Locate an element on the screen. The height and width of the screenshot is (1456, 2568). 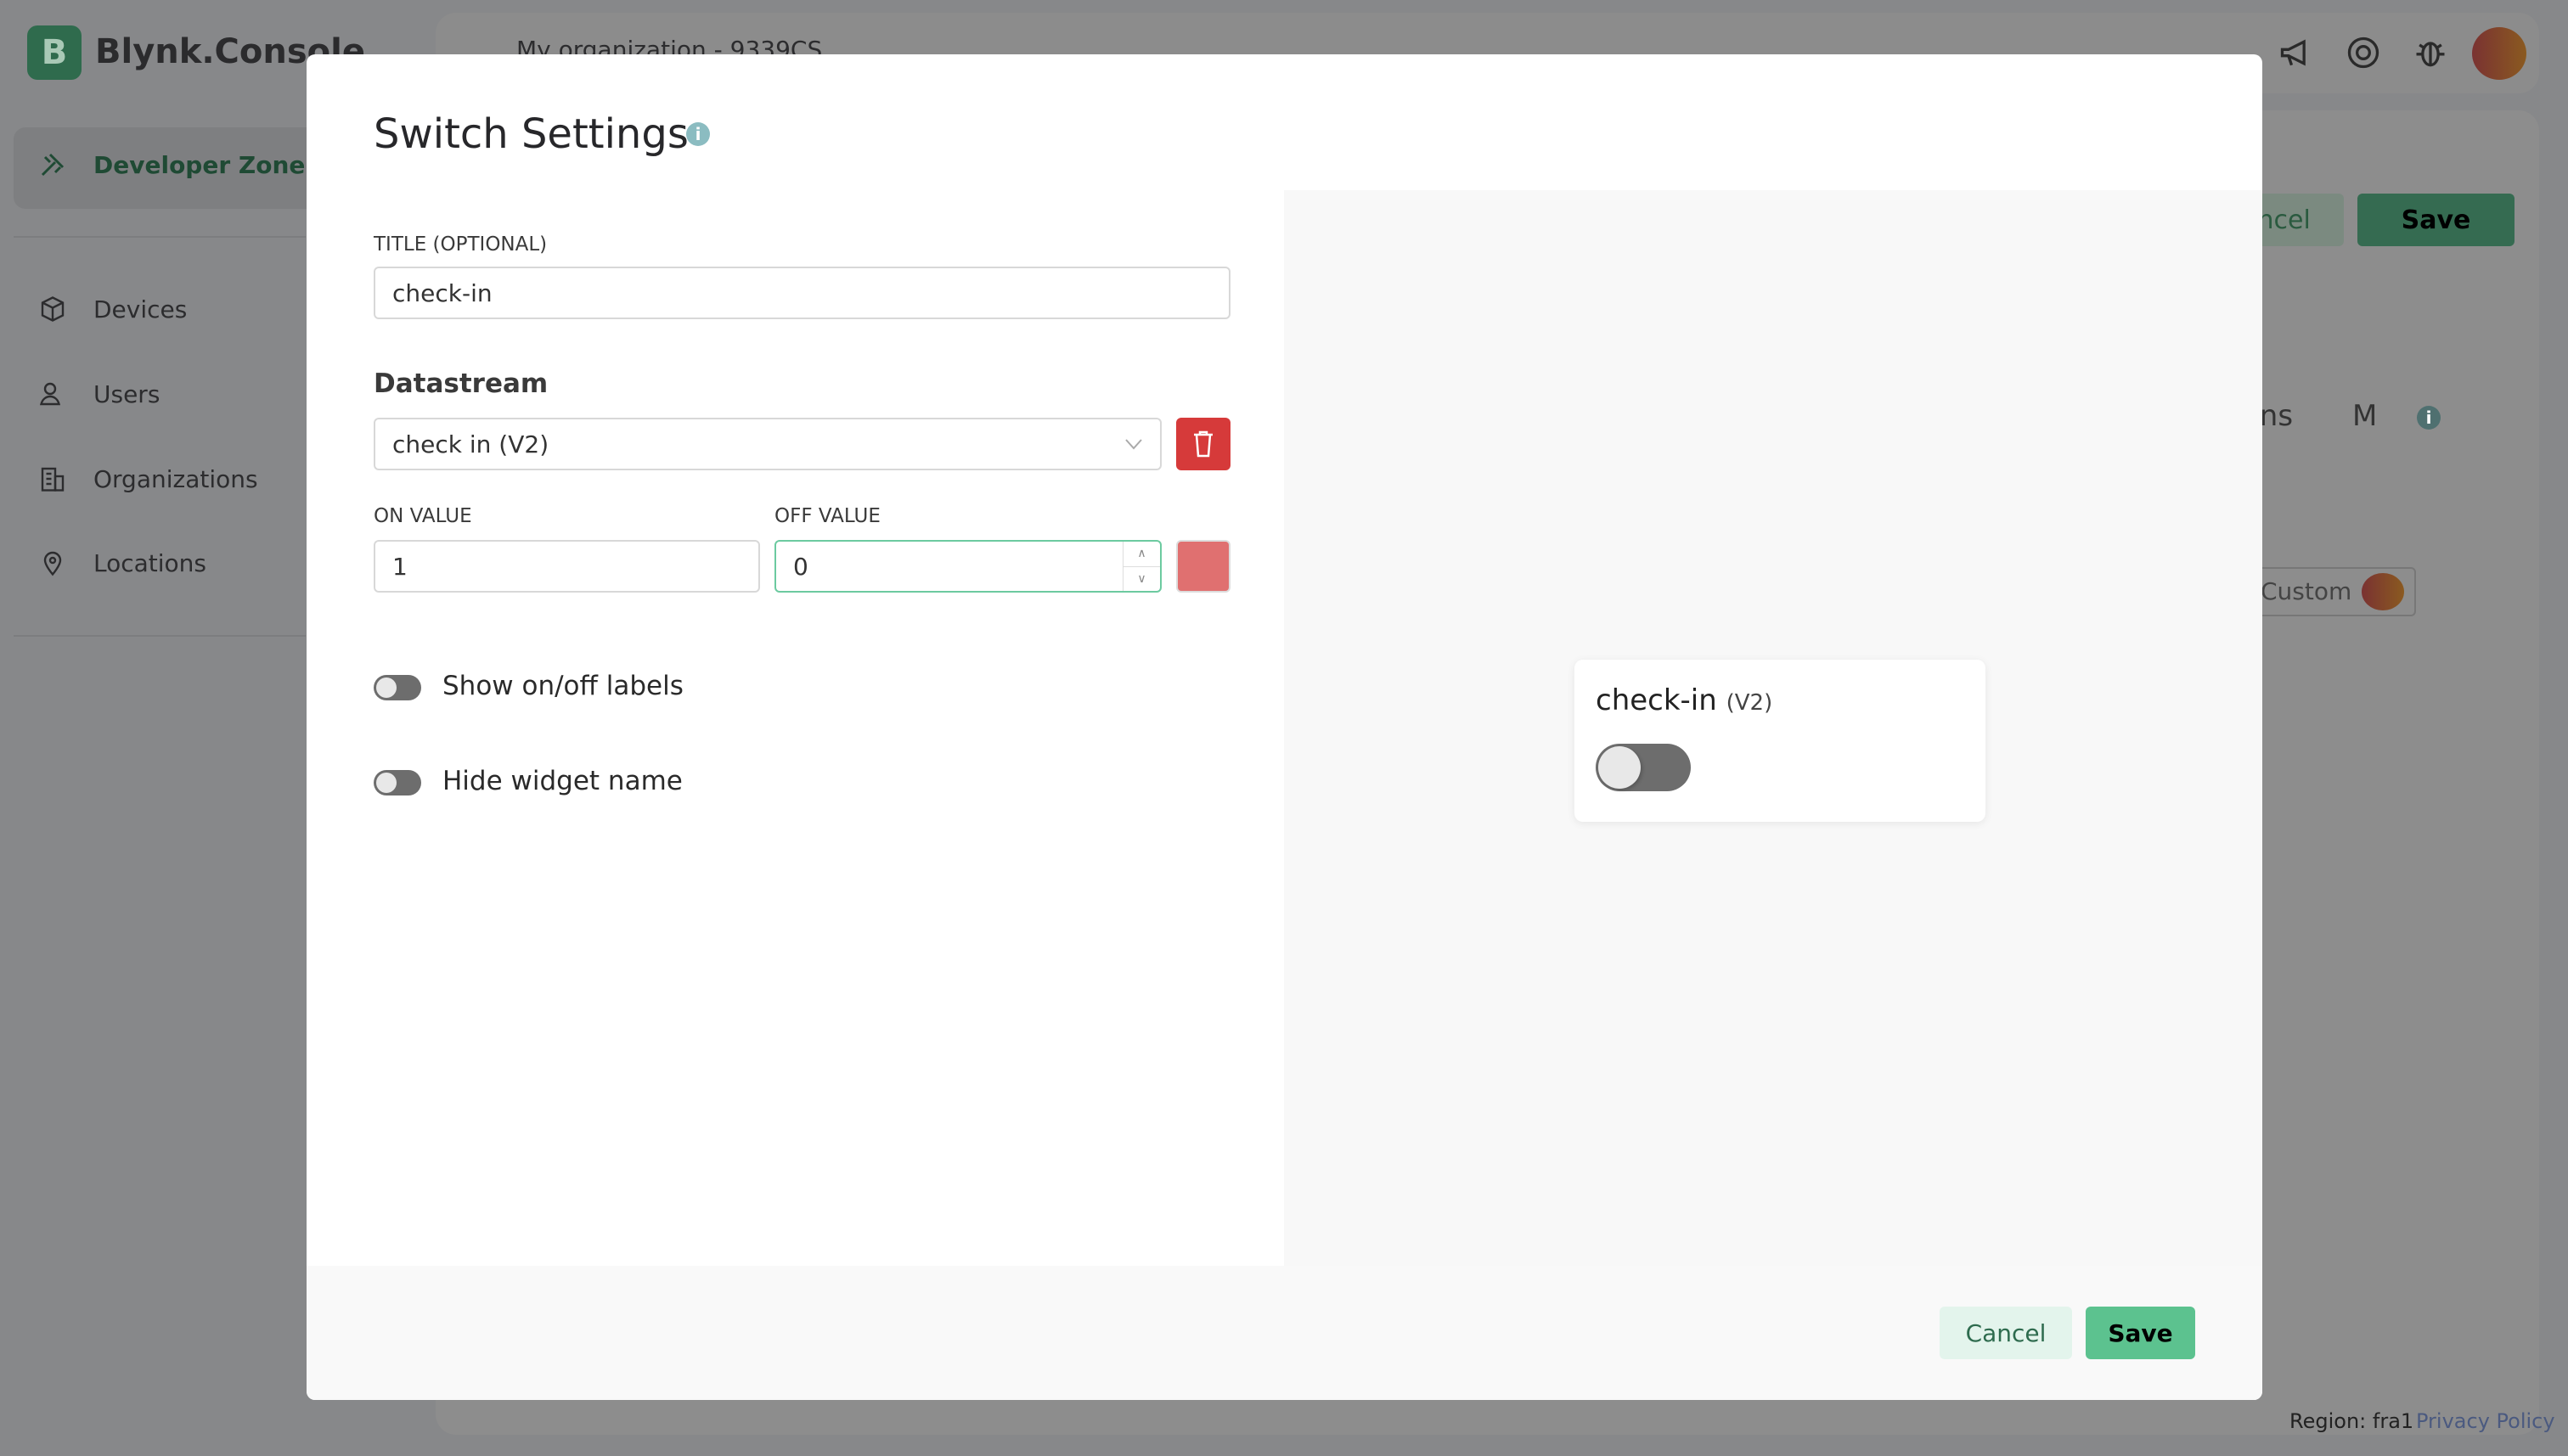
title-input: check-in is located at coordinates (802, 293).